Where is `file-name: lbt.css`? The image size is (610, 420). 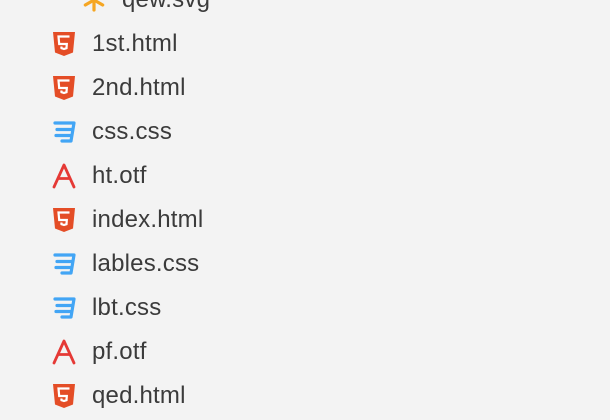
file-name: lbt.css is located at coordinates (127, 307).